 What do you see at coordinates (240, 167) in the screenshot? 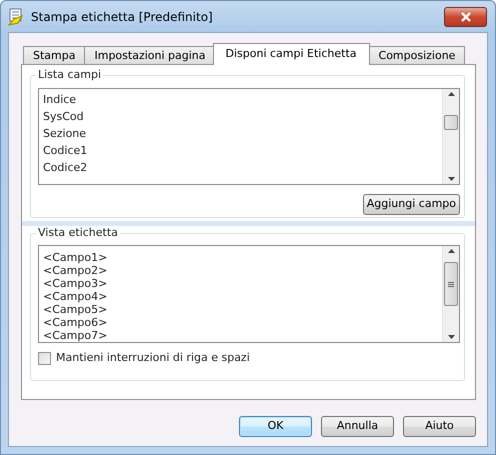
I see `list-item: Codice2` at bounding box center [240, 167].